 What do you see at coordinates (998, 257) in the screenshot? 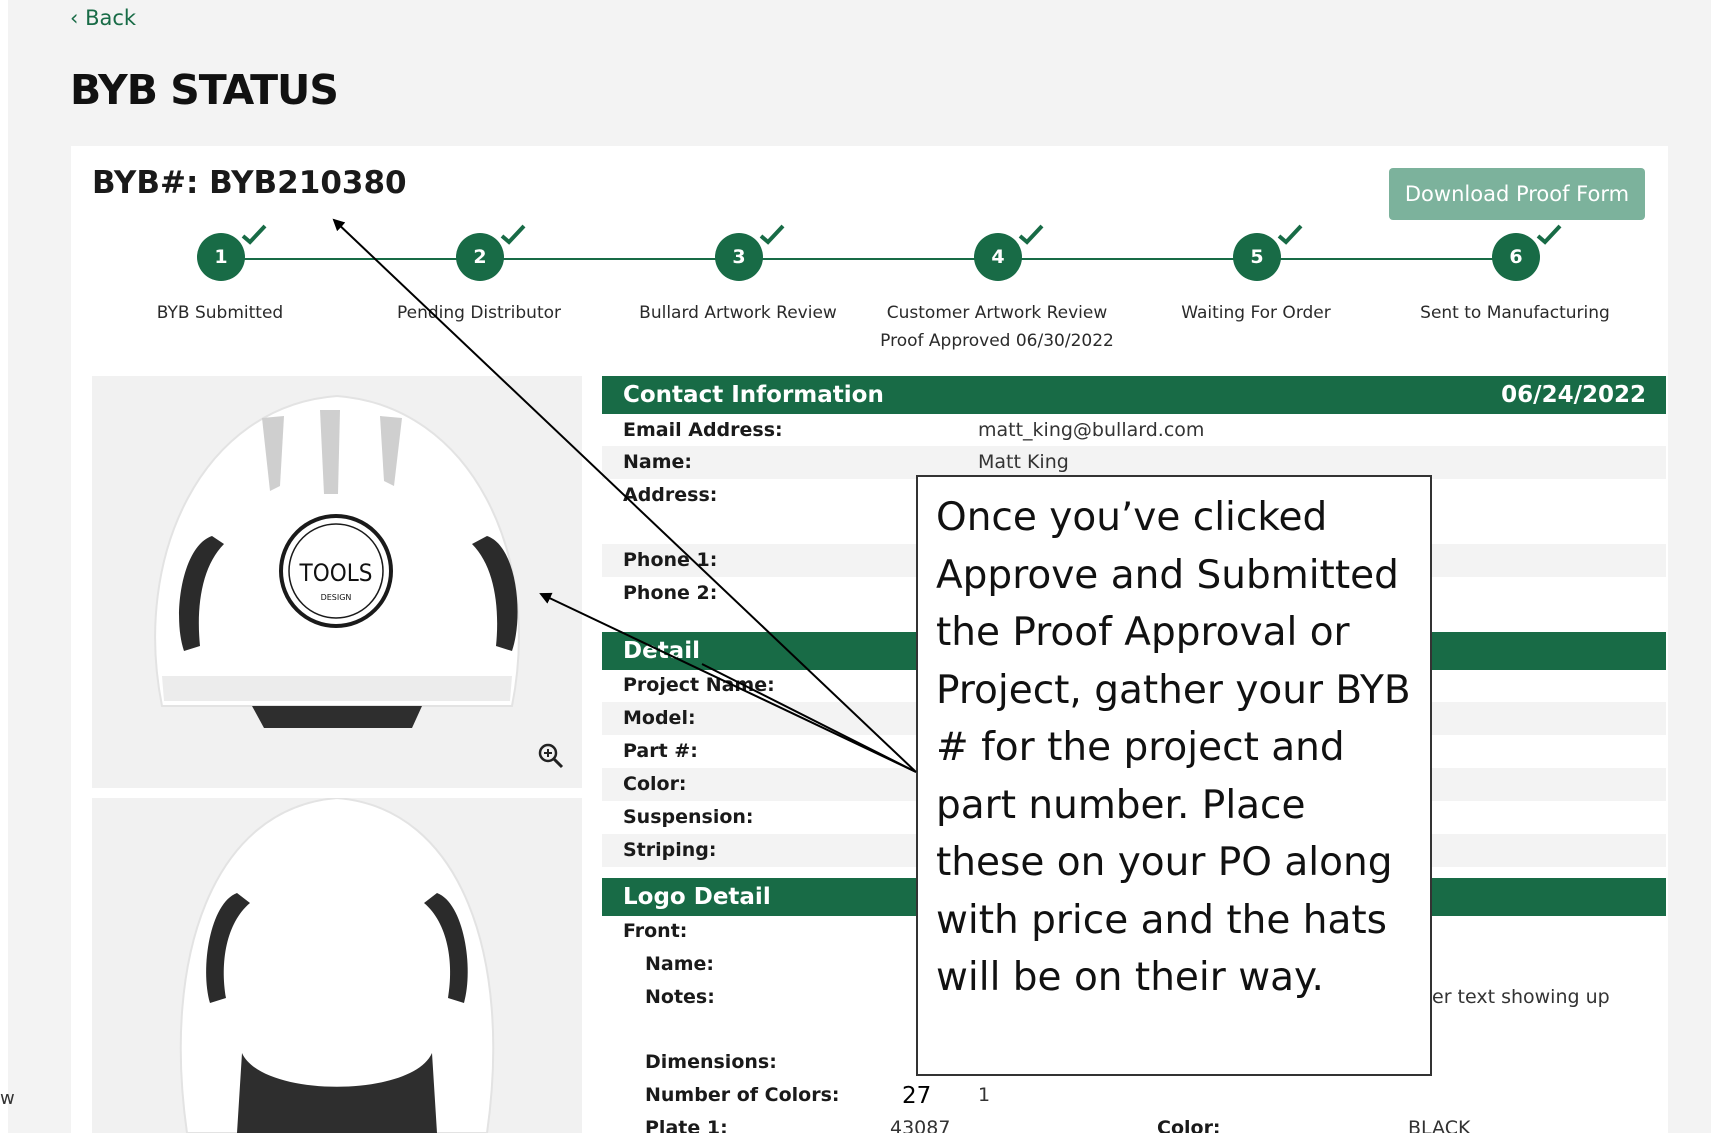
I see `step-number: 4` at bounding box center [998, 257].